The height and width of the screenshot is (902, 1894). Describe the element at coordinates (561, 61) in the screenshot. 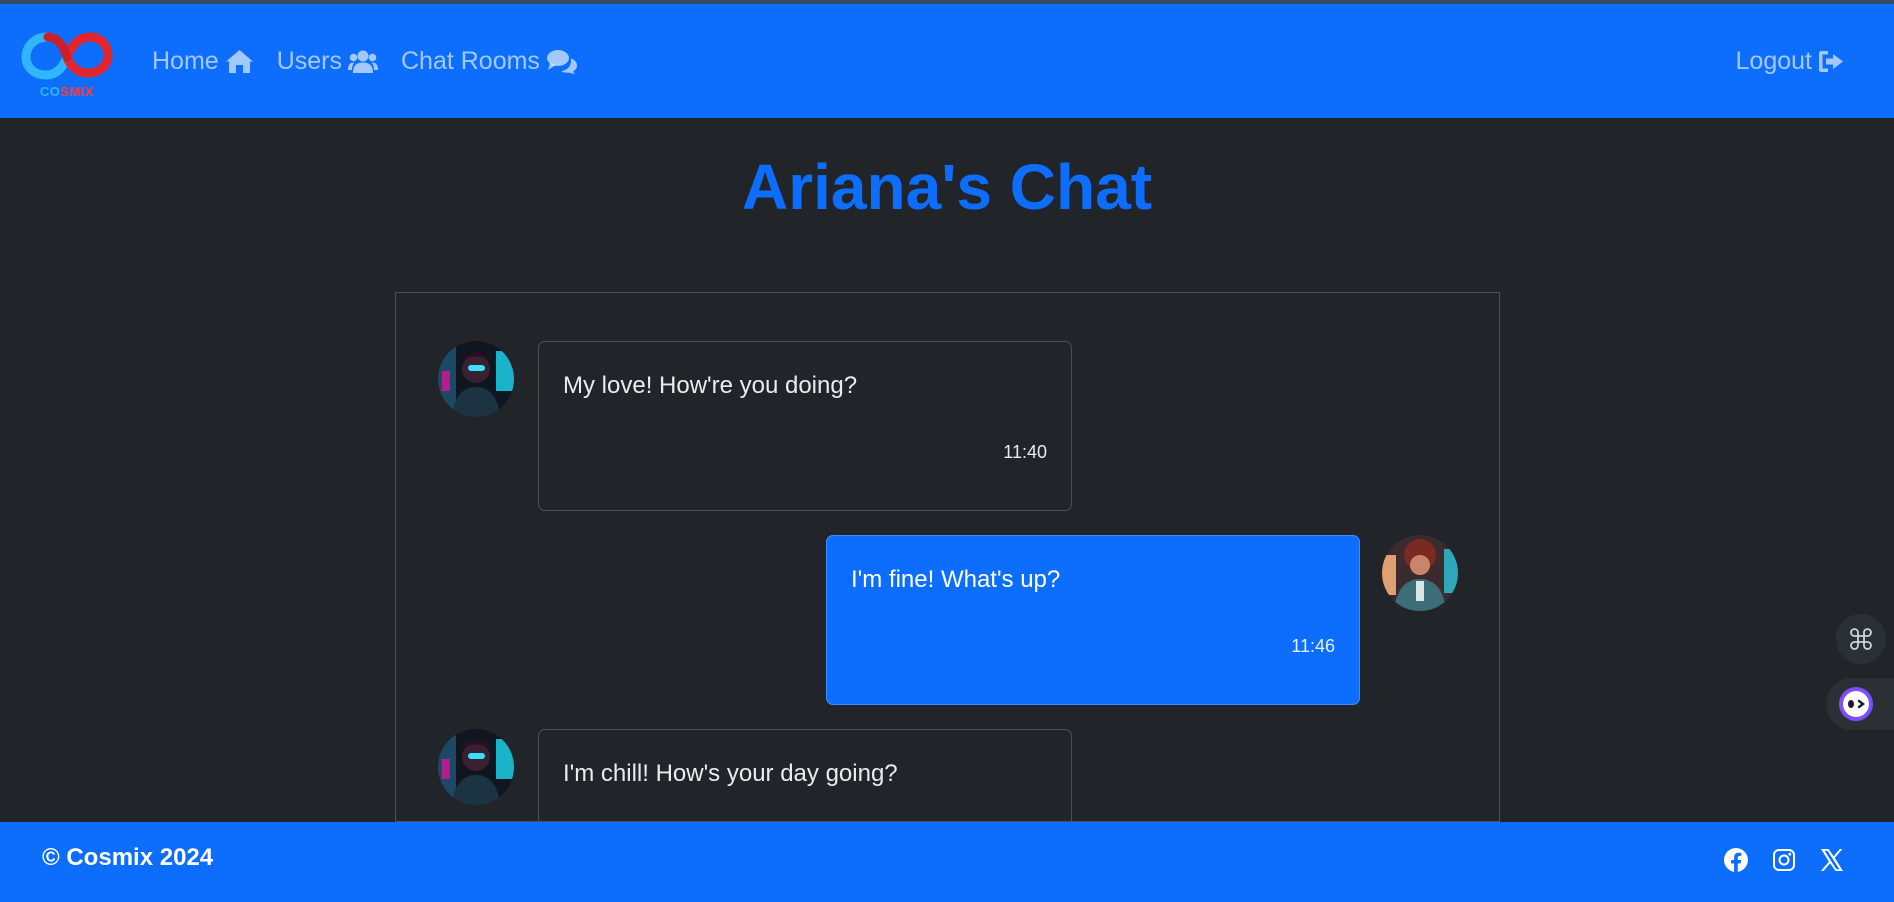

I see `comments-icon` at that location.